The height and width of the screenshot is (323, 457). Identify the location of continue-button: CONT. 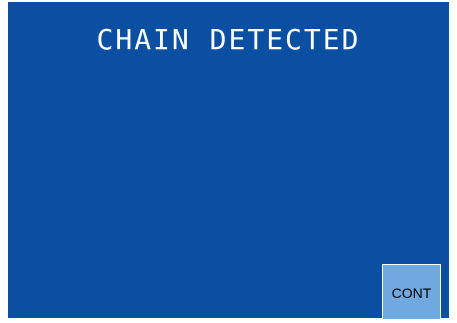
(411, 292).